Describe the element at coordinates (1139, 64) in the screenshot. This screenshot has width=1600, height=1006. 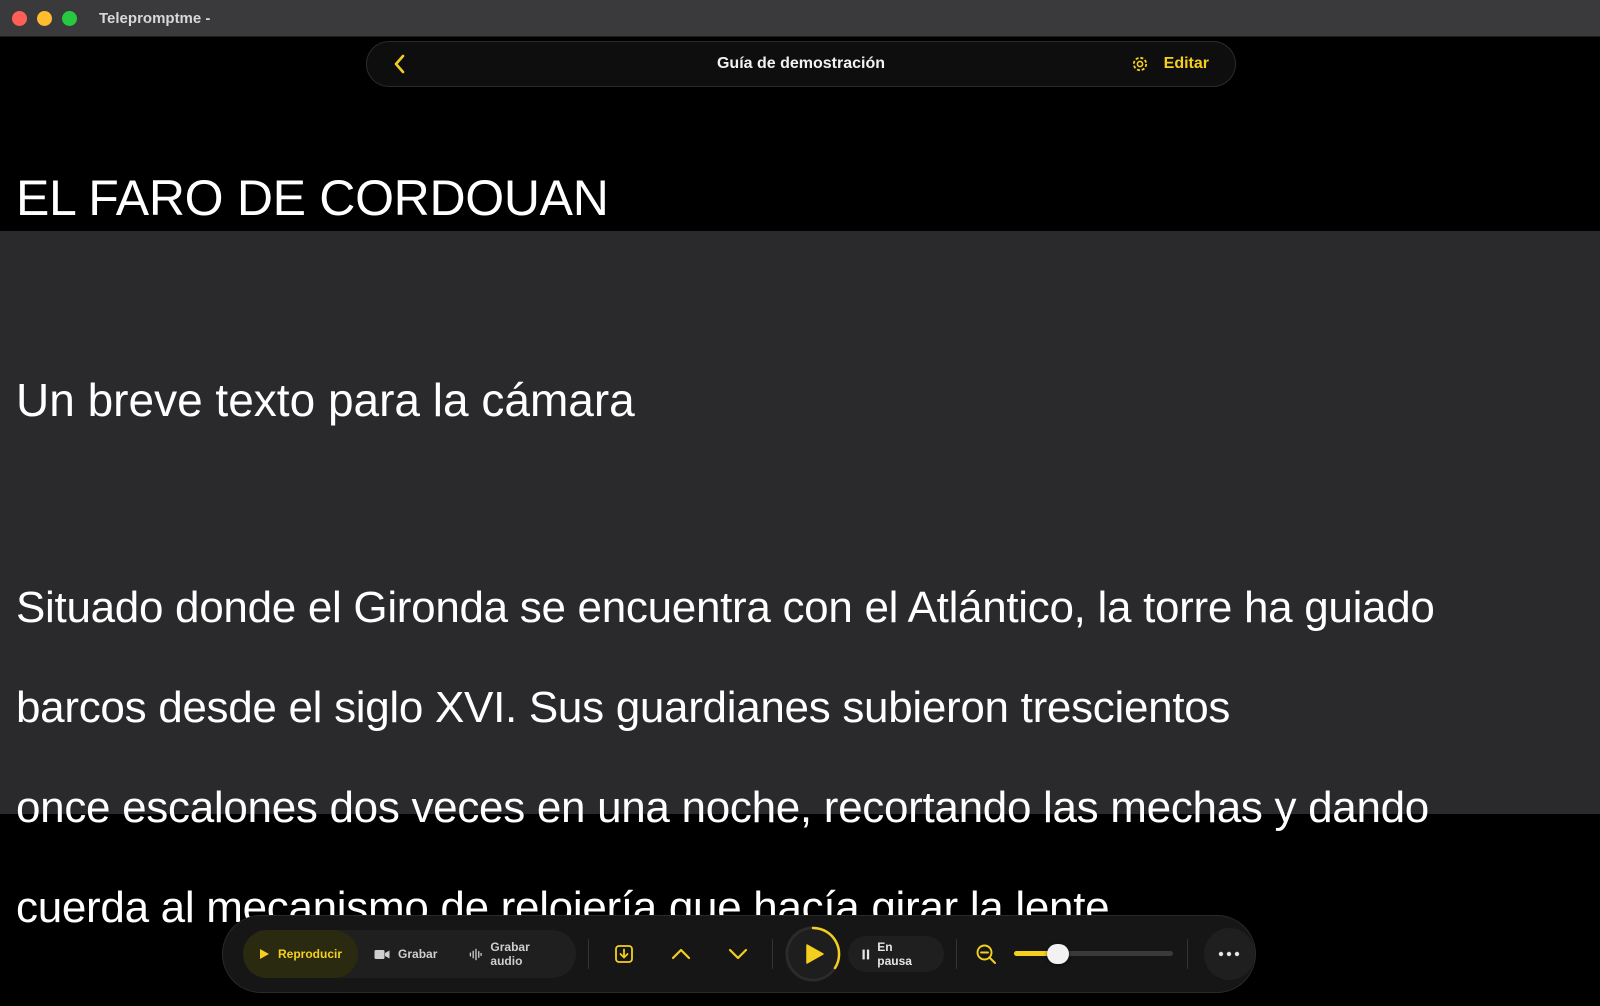
I see `gear-icon` at that location.